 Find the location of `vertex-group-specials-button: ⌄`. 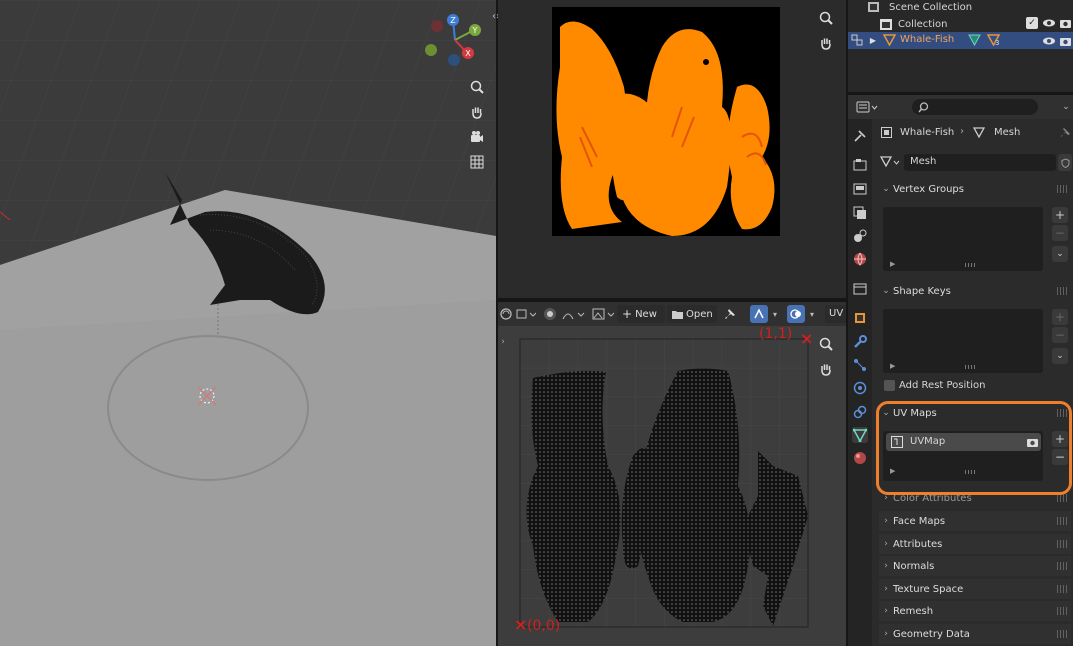

vertex-group-specials-button: ⌄ is located at coordinates (1060, 254).